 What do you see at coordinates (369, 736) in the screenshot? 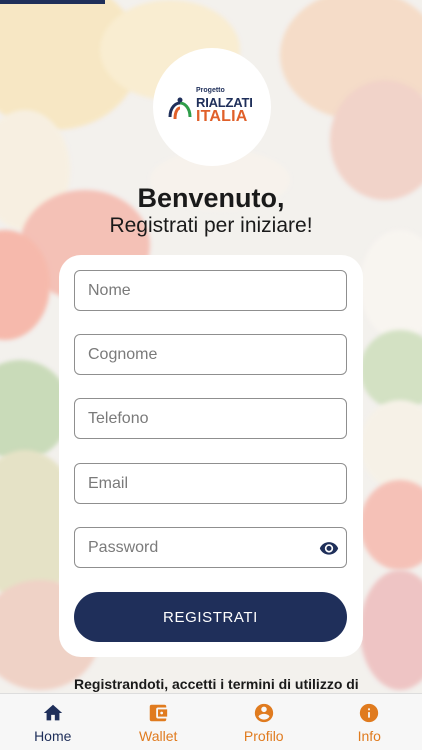
I see `tab-info-label: Info` at bounding box center [369, 736].